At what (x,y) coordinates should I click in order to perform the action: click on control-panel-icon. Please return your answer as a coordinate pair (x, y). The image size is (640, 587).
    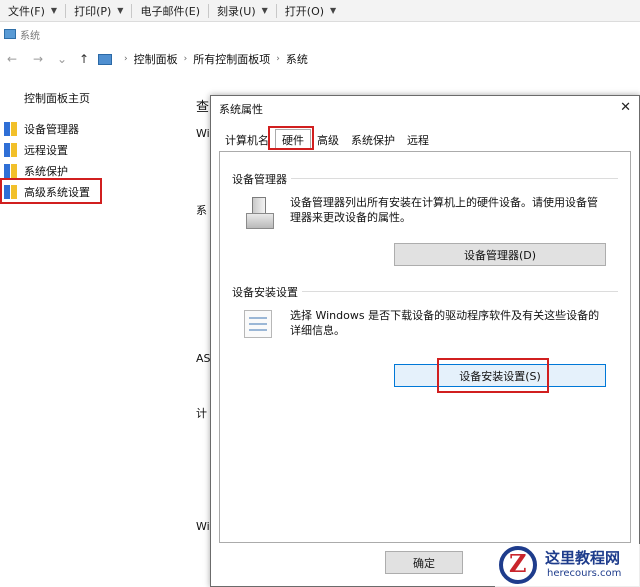
    Looking at the image, I should click on (105, 59).